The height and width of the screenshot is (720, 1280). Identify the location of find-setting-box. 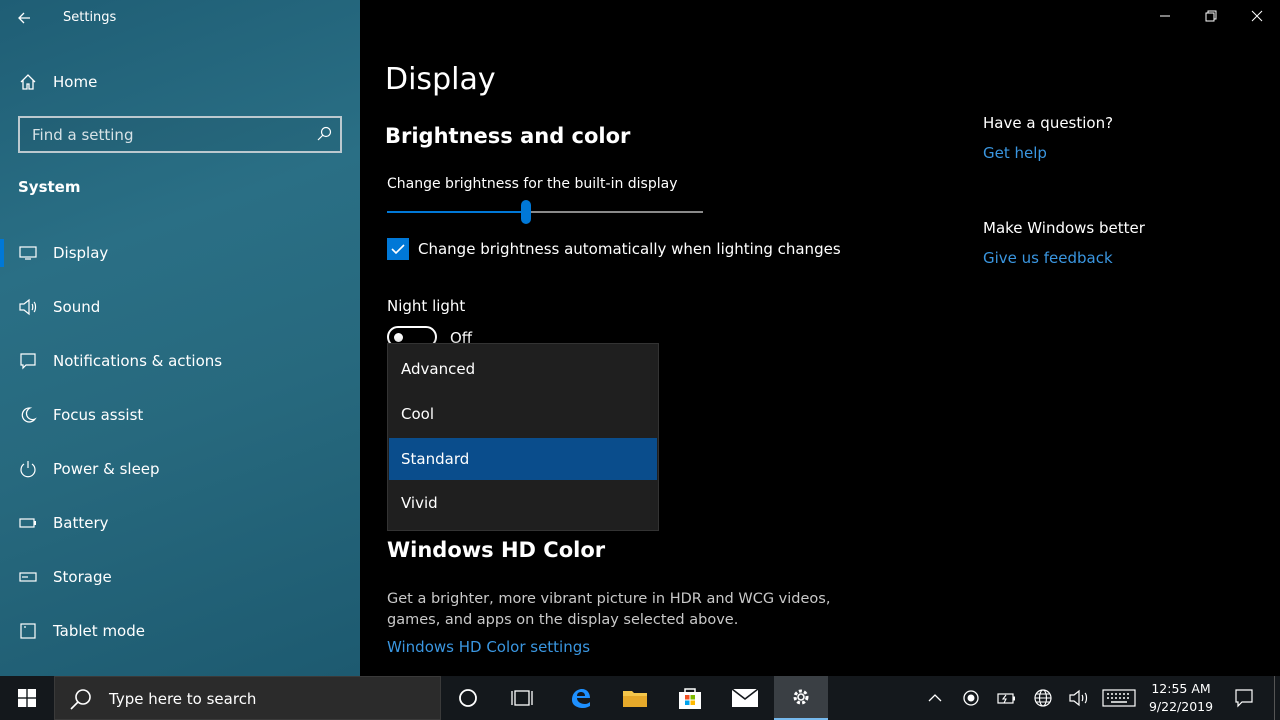
(180, 134).